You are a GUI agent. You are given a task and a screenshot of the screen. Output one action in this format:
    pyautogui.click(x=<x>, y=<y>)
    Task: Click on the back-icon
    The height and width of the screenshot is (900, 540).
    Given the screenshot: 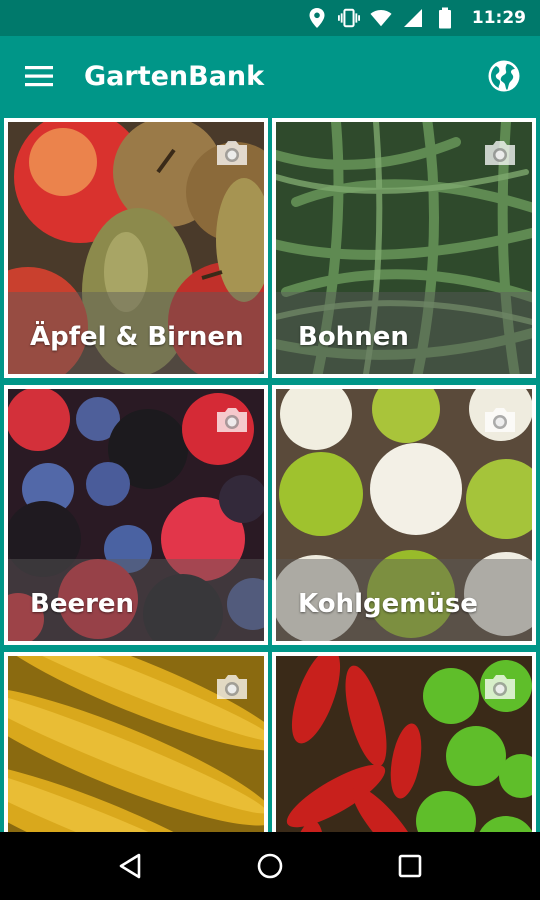 What is the action you would take?
    pyautogui.click(x=130, y=866)
    